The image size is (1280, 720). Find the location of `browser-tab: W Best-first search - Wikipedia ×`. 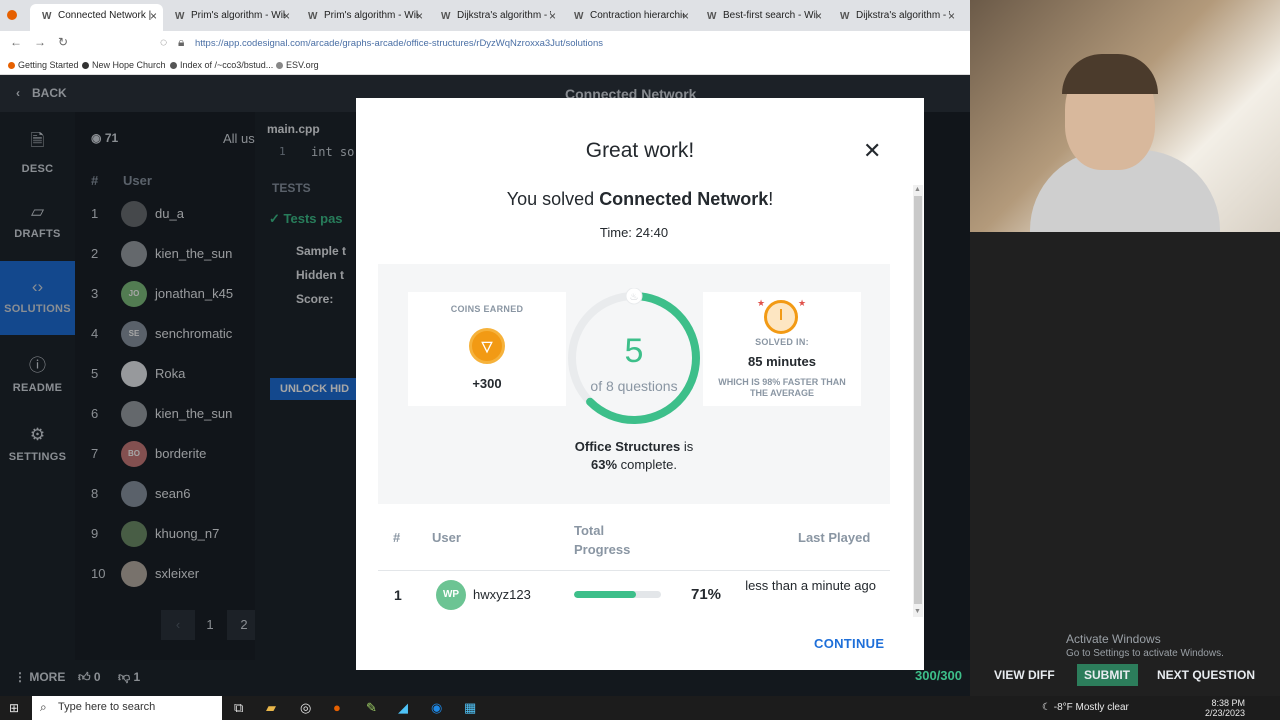

browser-tab: W Best-first search - Wikipedia × is located at coordinates (761, 17).